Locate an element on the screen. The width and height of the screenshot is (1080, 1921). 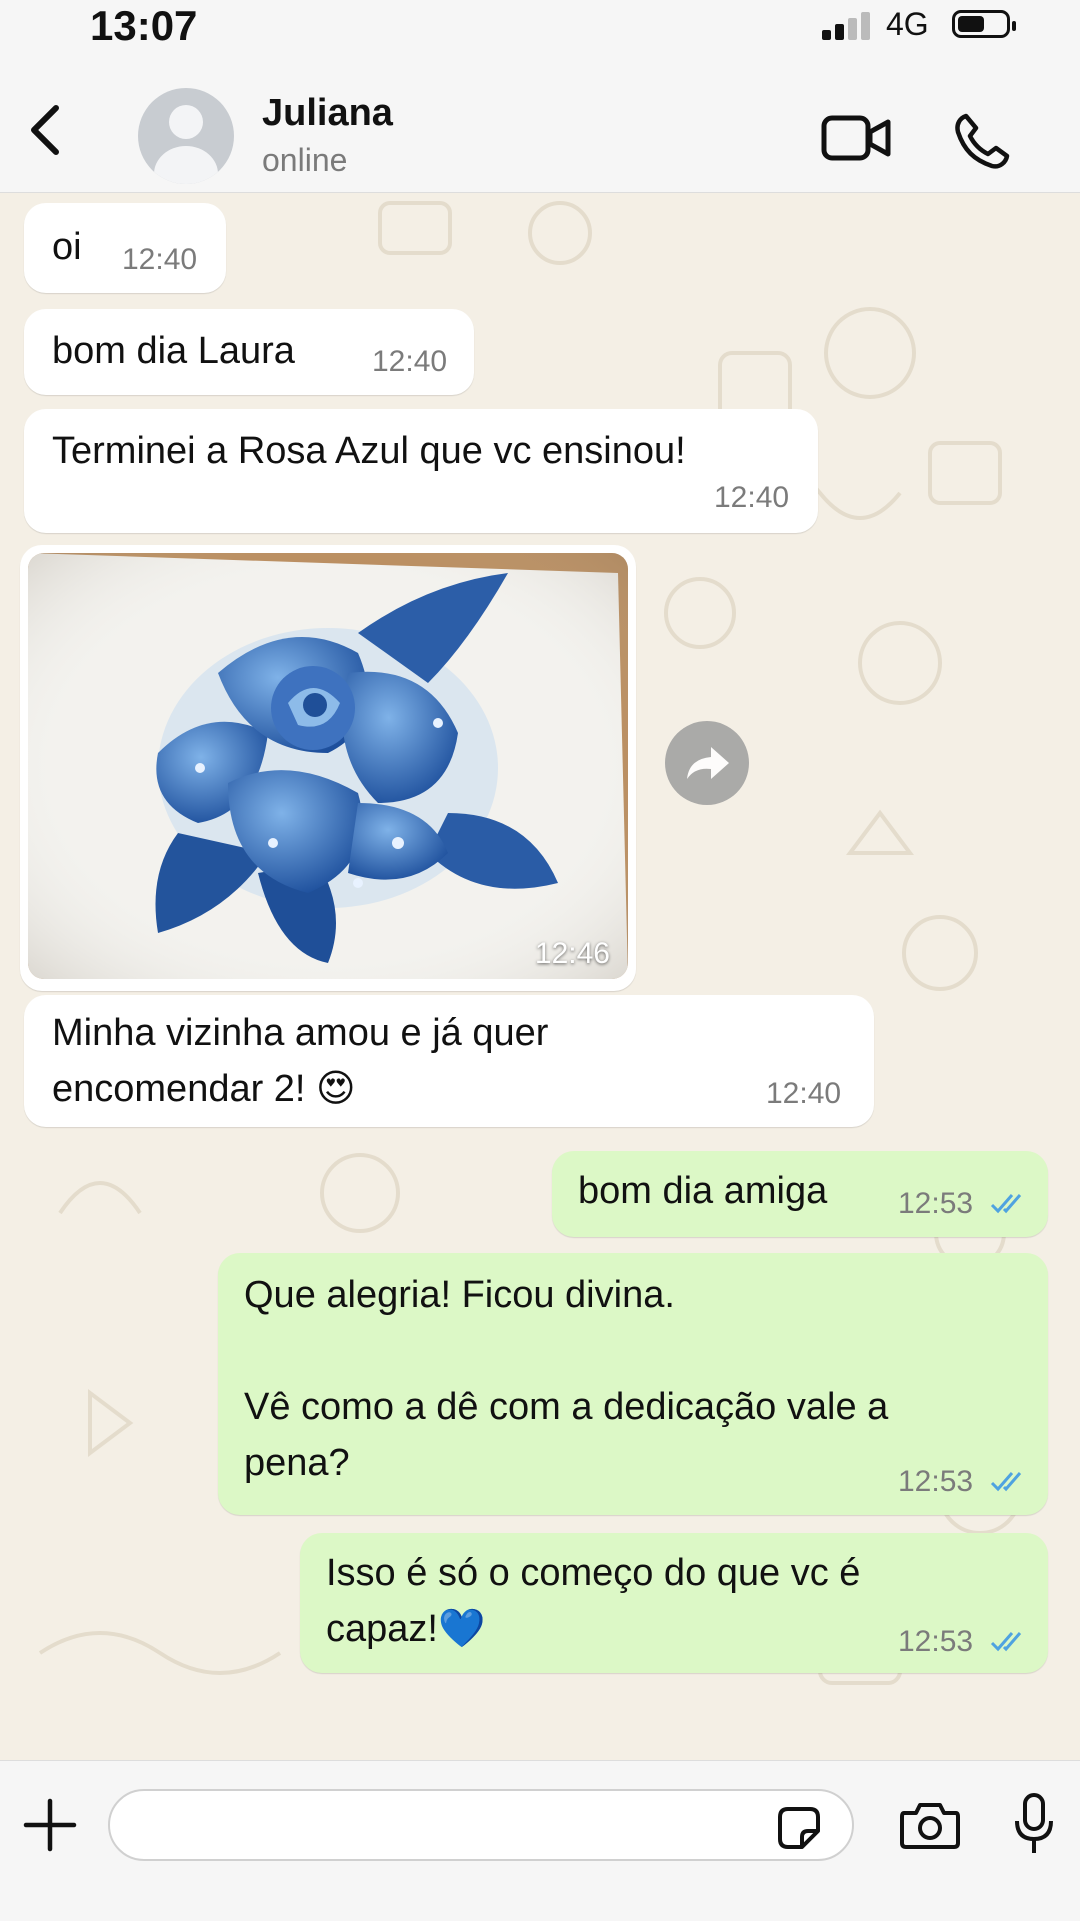
message-incoming: bom dia Laura 12:40 is located at coordinates (249, 352).